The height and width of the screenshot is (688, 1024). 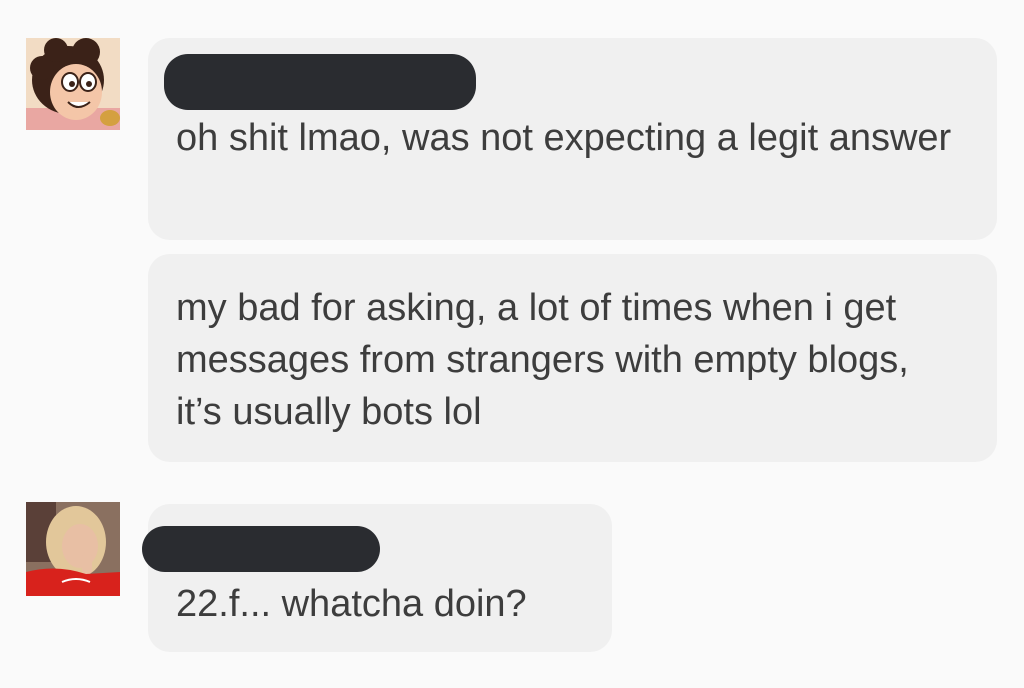 I want to click on message-bubble: 22.f... whatcha doin?, so click(x=377, y=578).